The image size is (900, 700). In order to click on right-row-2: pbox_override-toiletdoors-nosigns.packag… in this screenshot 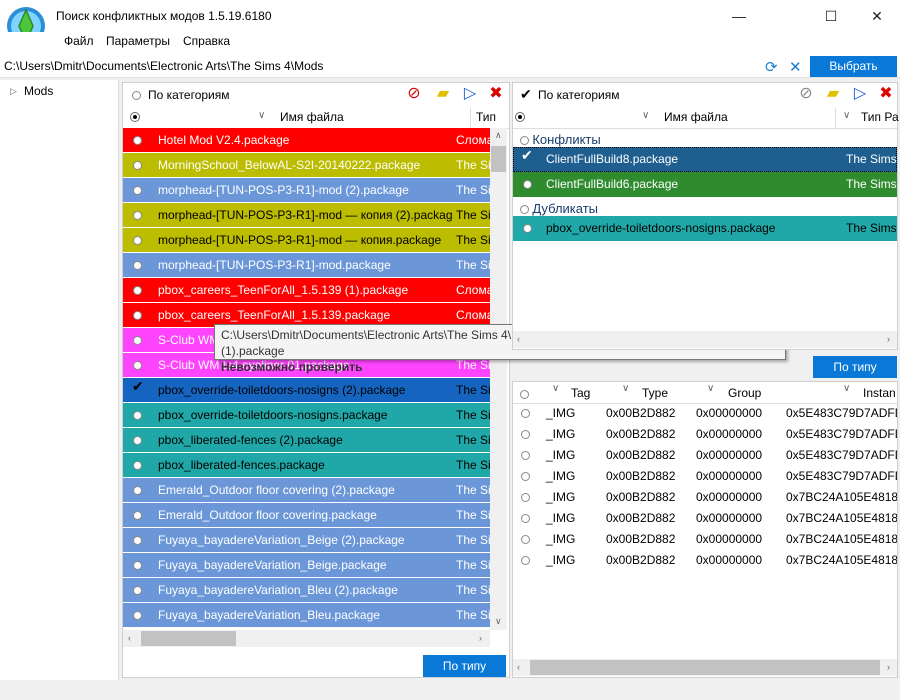, I will do `click(705, 228)`.